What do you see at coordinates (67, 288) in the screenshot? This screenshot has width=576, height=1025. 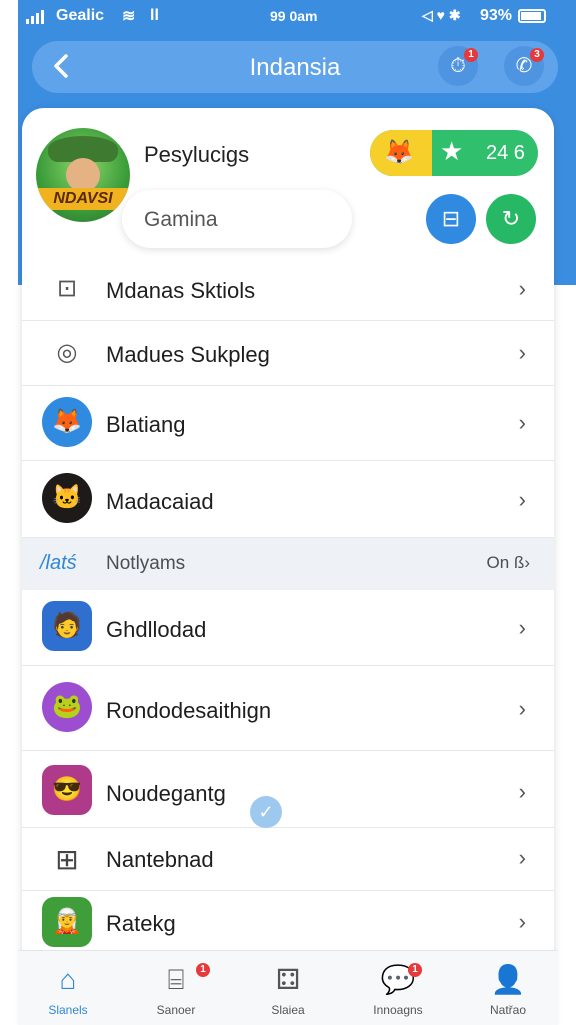 I see `bag-icon: ⊡` at bounding box center [67, 288].